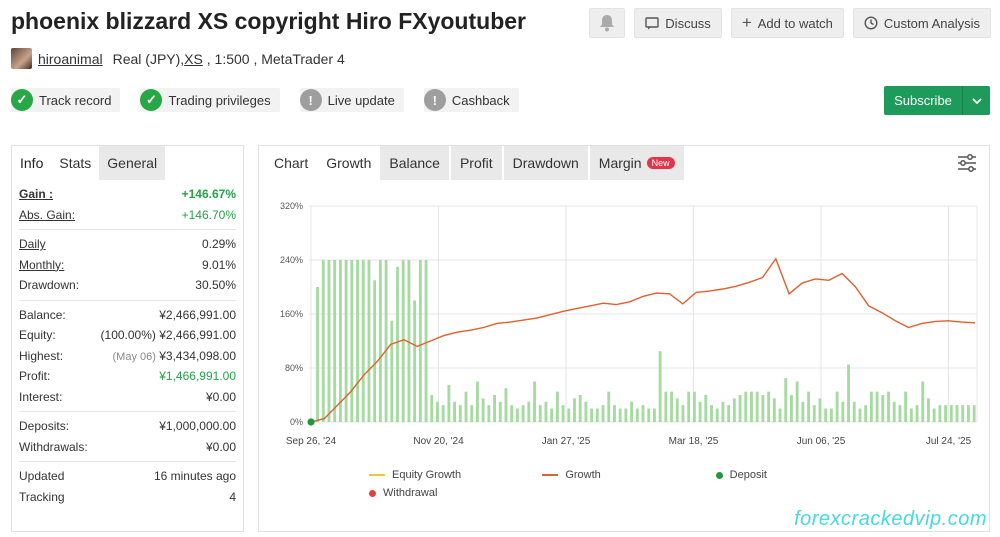 Image resolution: width=1000 pixels, height=537 pixels. Describe the element at coordinates (802, 475) in the screenshot. I see `legend-deposit: Deposit` at that location.